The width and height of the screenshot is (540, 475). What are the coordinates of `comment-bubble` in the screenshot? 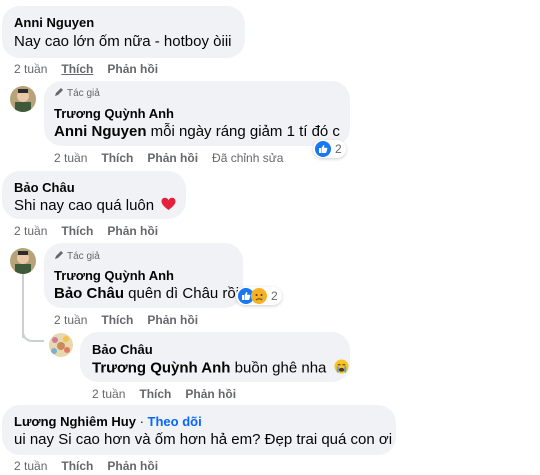 It's located at (123, 32).